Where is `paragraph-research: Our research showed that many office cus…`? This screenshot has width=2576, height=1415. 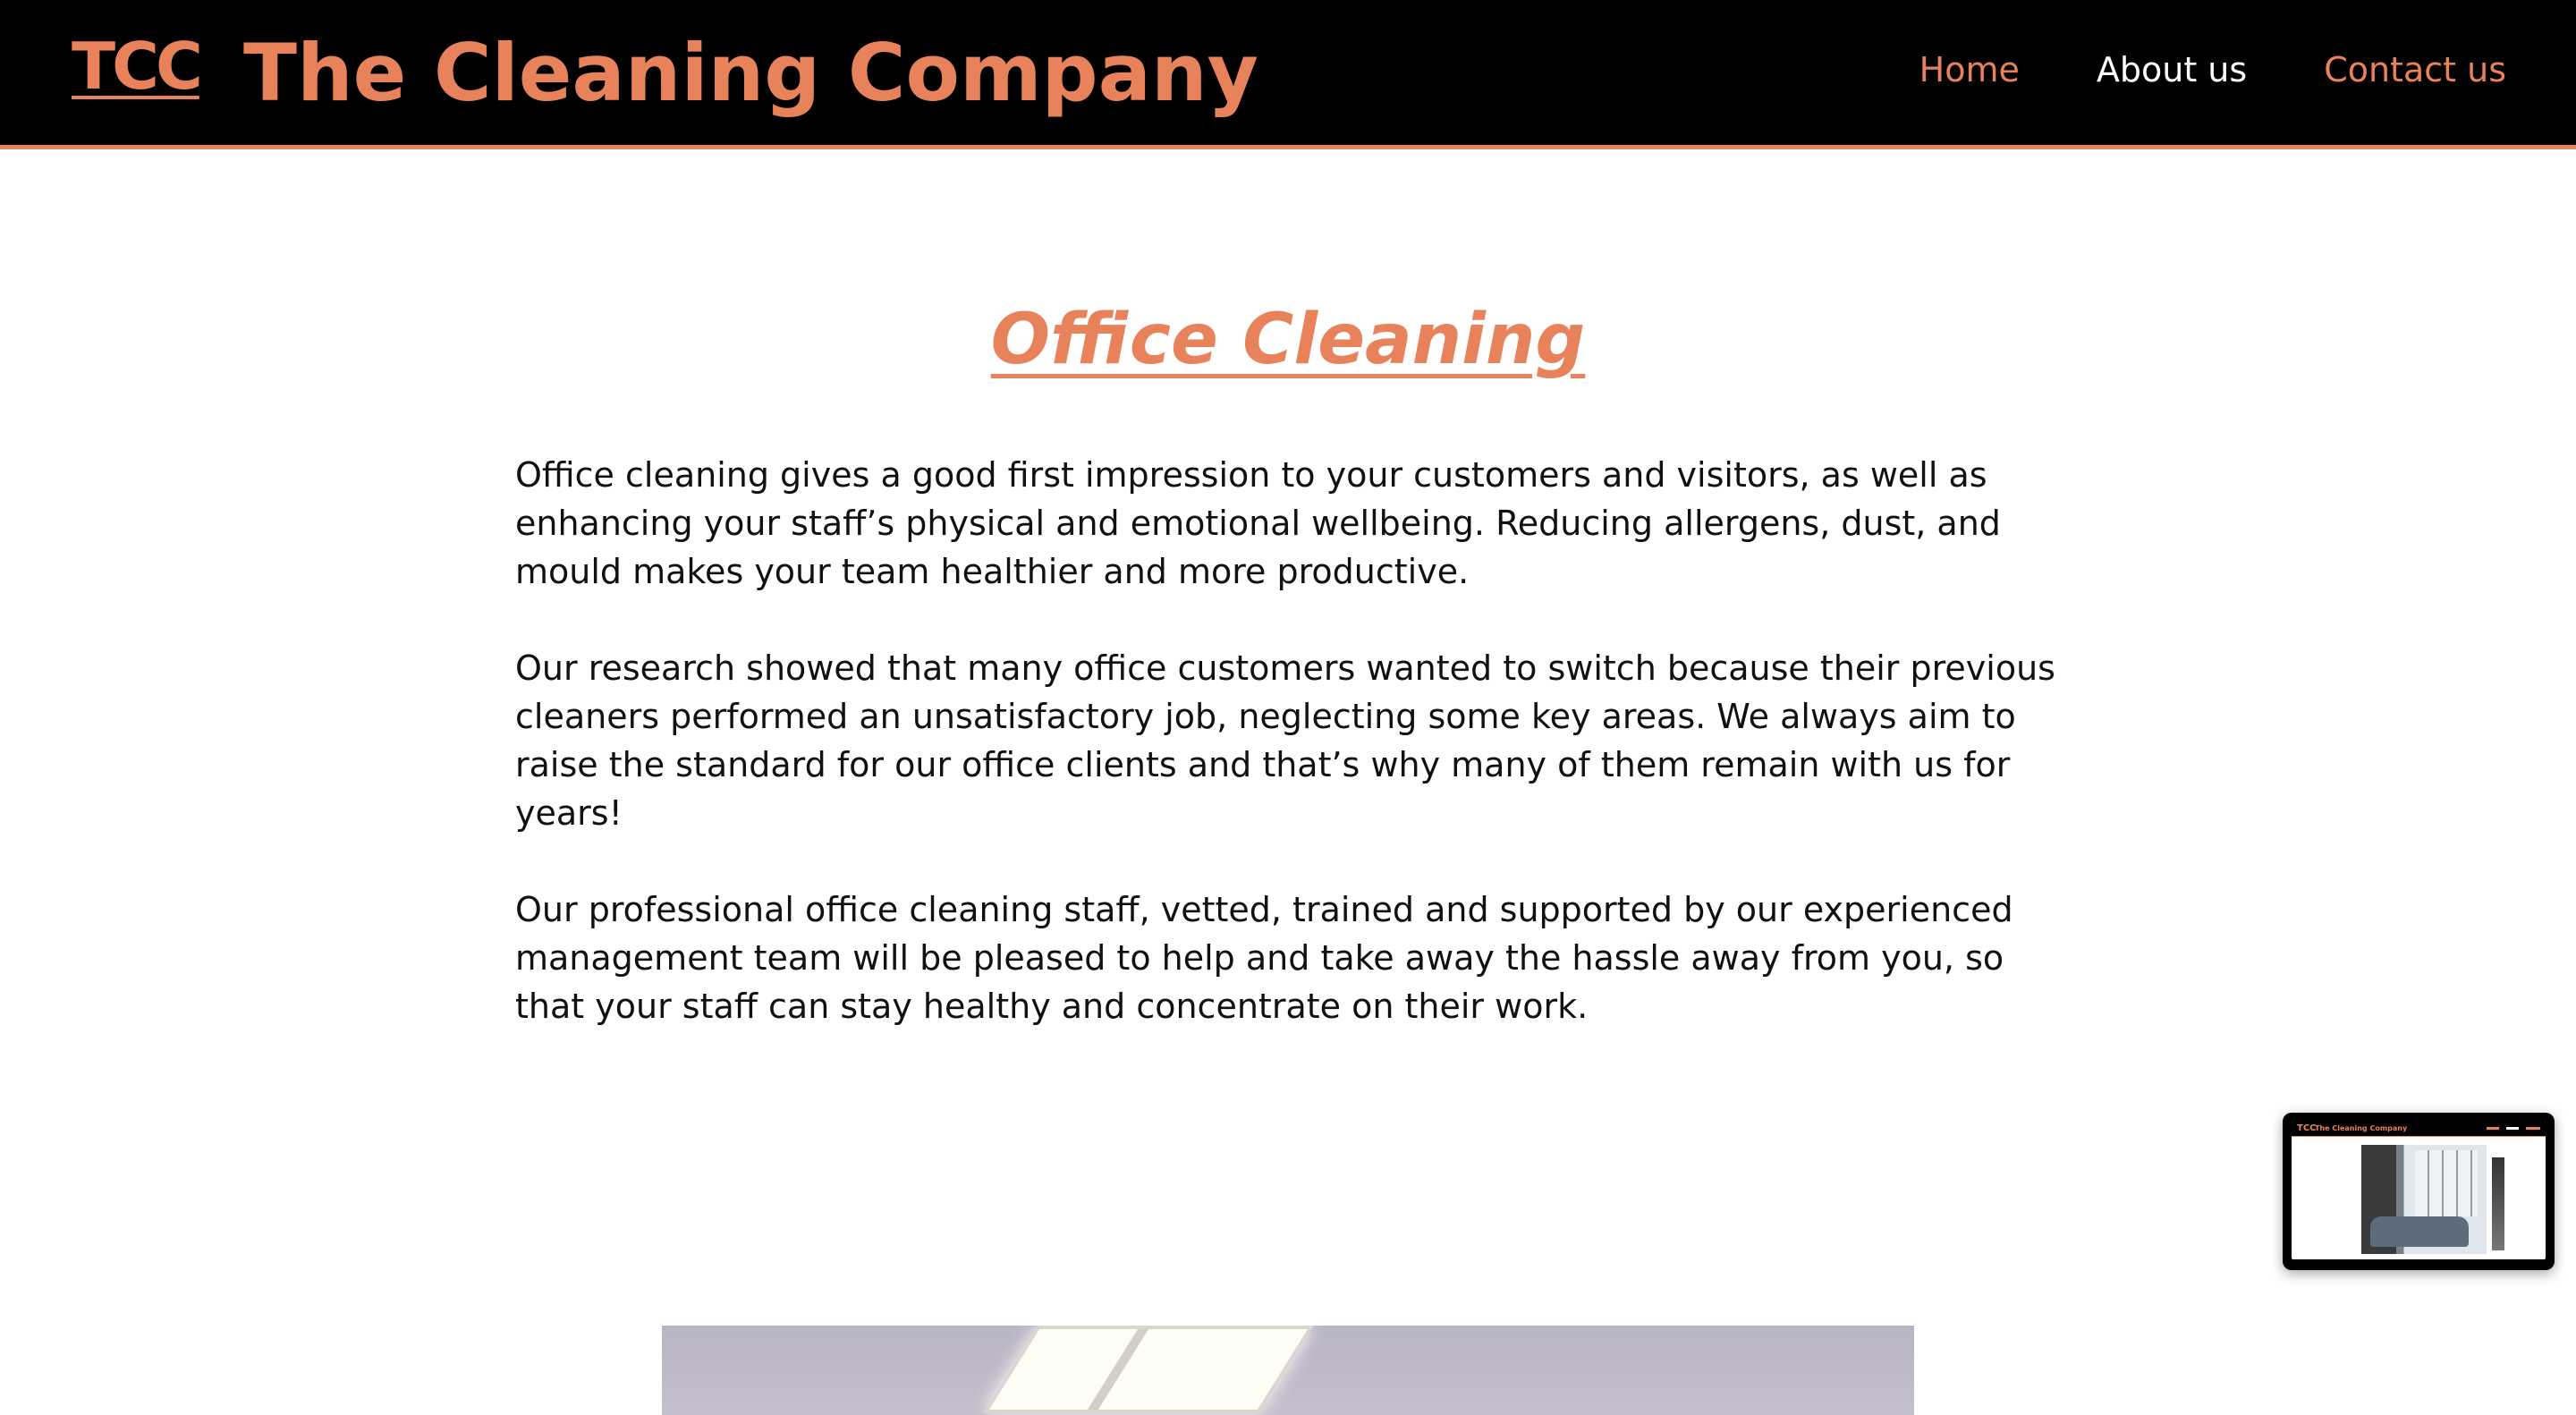 paragraph-research: Our research showed that many office cus… is located at coordinates (1285, 741).